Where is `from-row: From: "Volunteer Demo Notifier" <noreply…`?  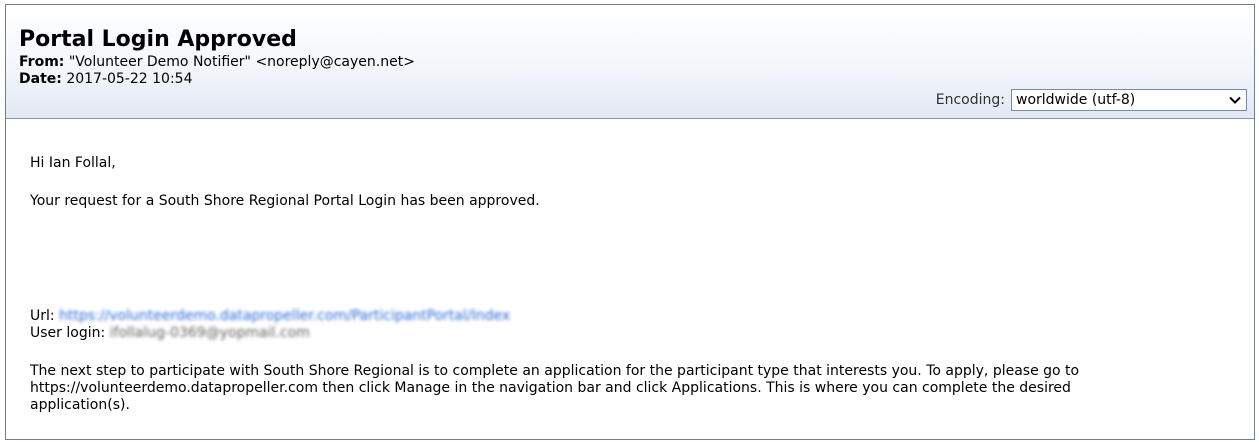
from-row: From: "Volunteer Demo Notifier" <noreply… is located at coordinates (217, 62).